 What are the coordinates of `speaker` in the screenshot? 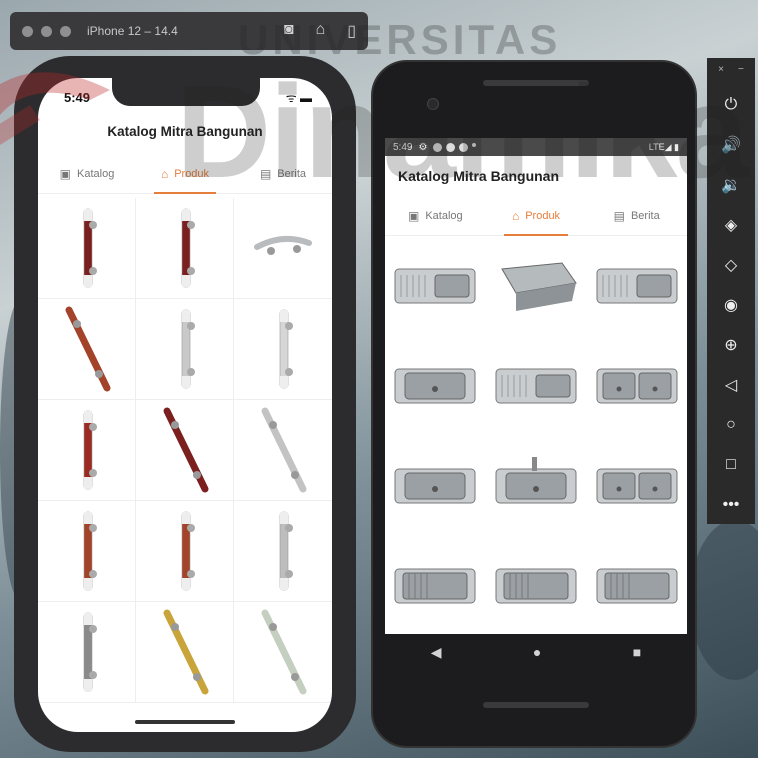 It's located at (536, 83).